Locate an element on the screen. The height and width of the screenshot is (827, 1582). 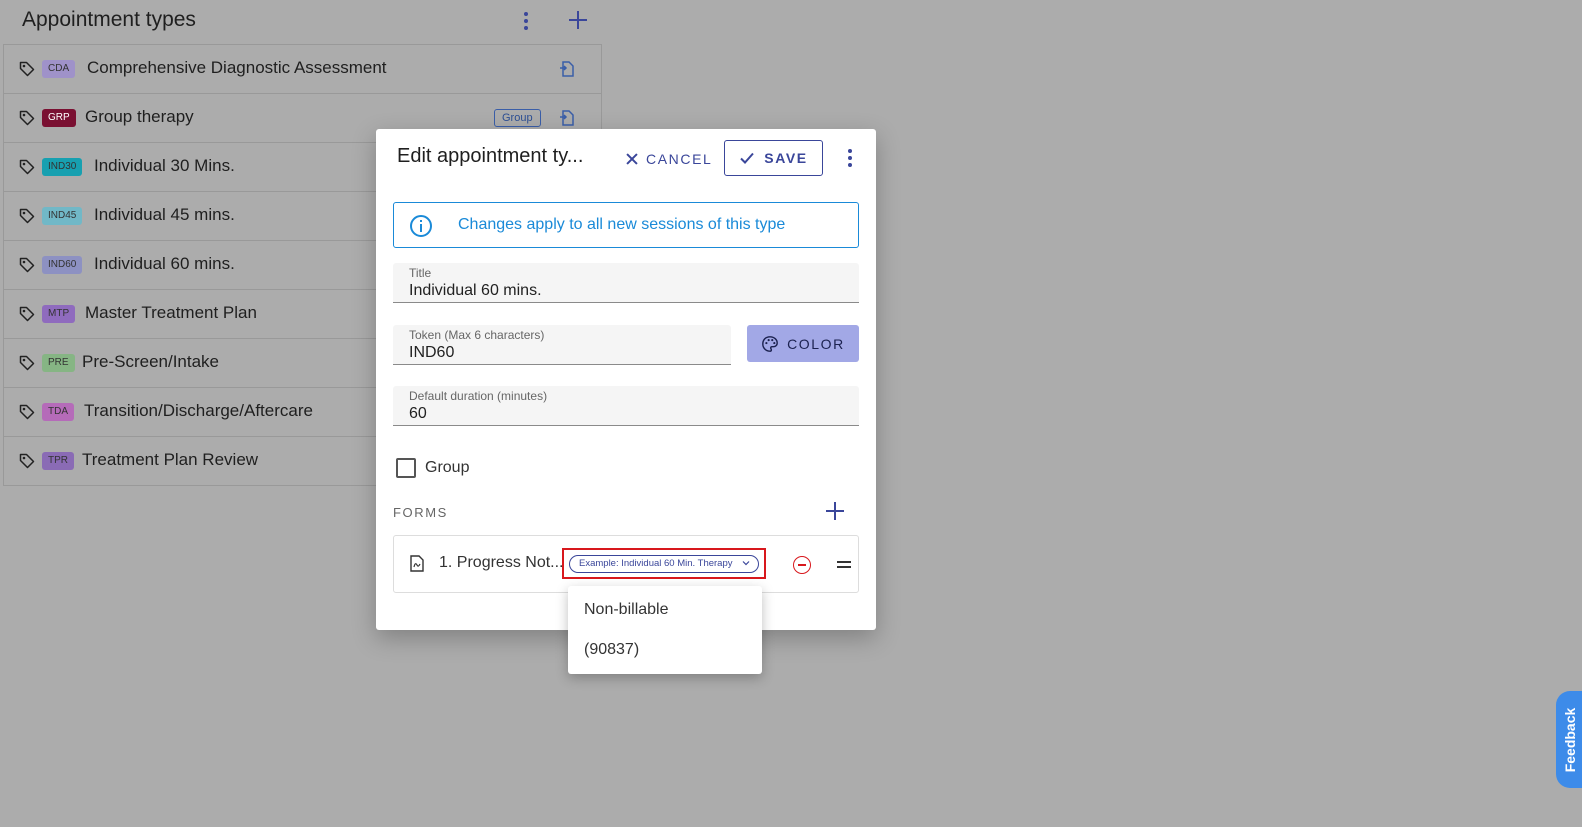
token-field-label: Token (Max 6 characters) is located at coordinates (477, 335).